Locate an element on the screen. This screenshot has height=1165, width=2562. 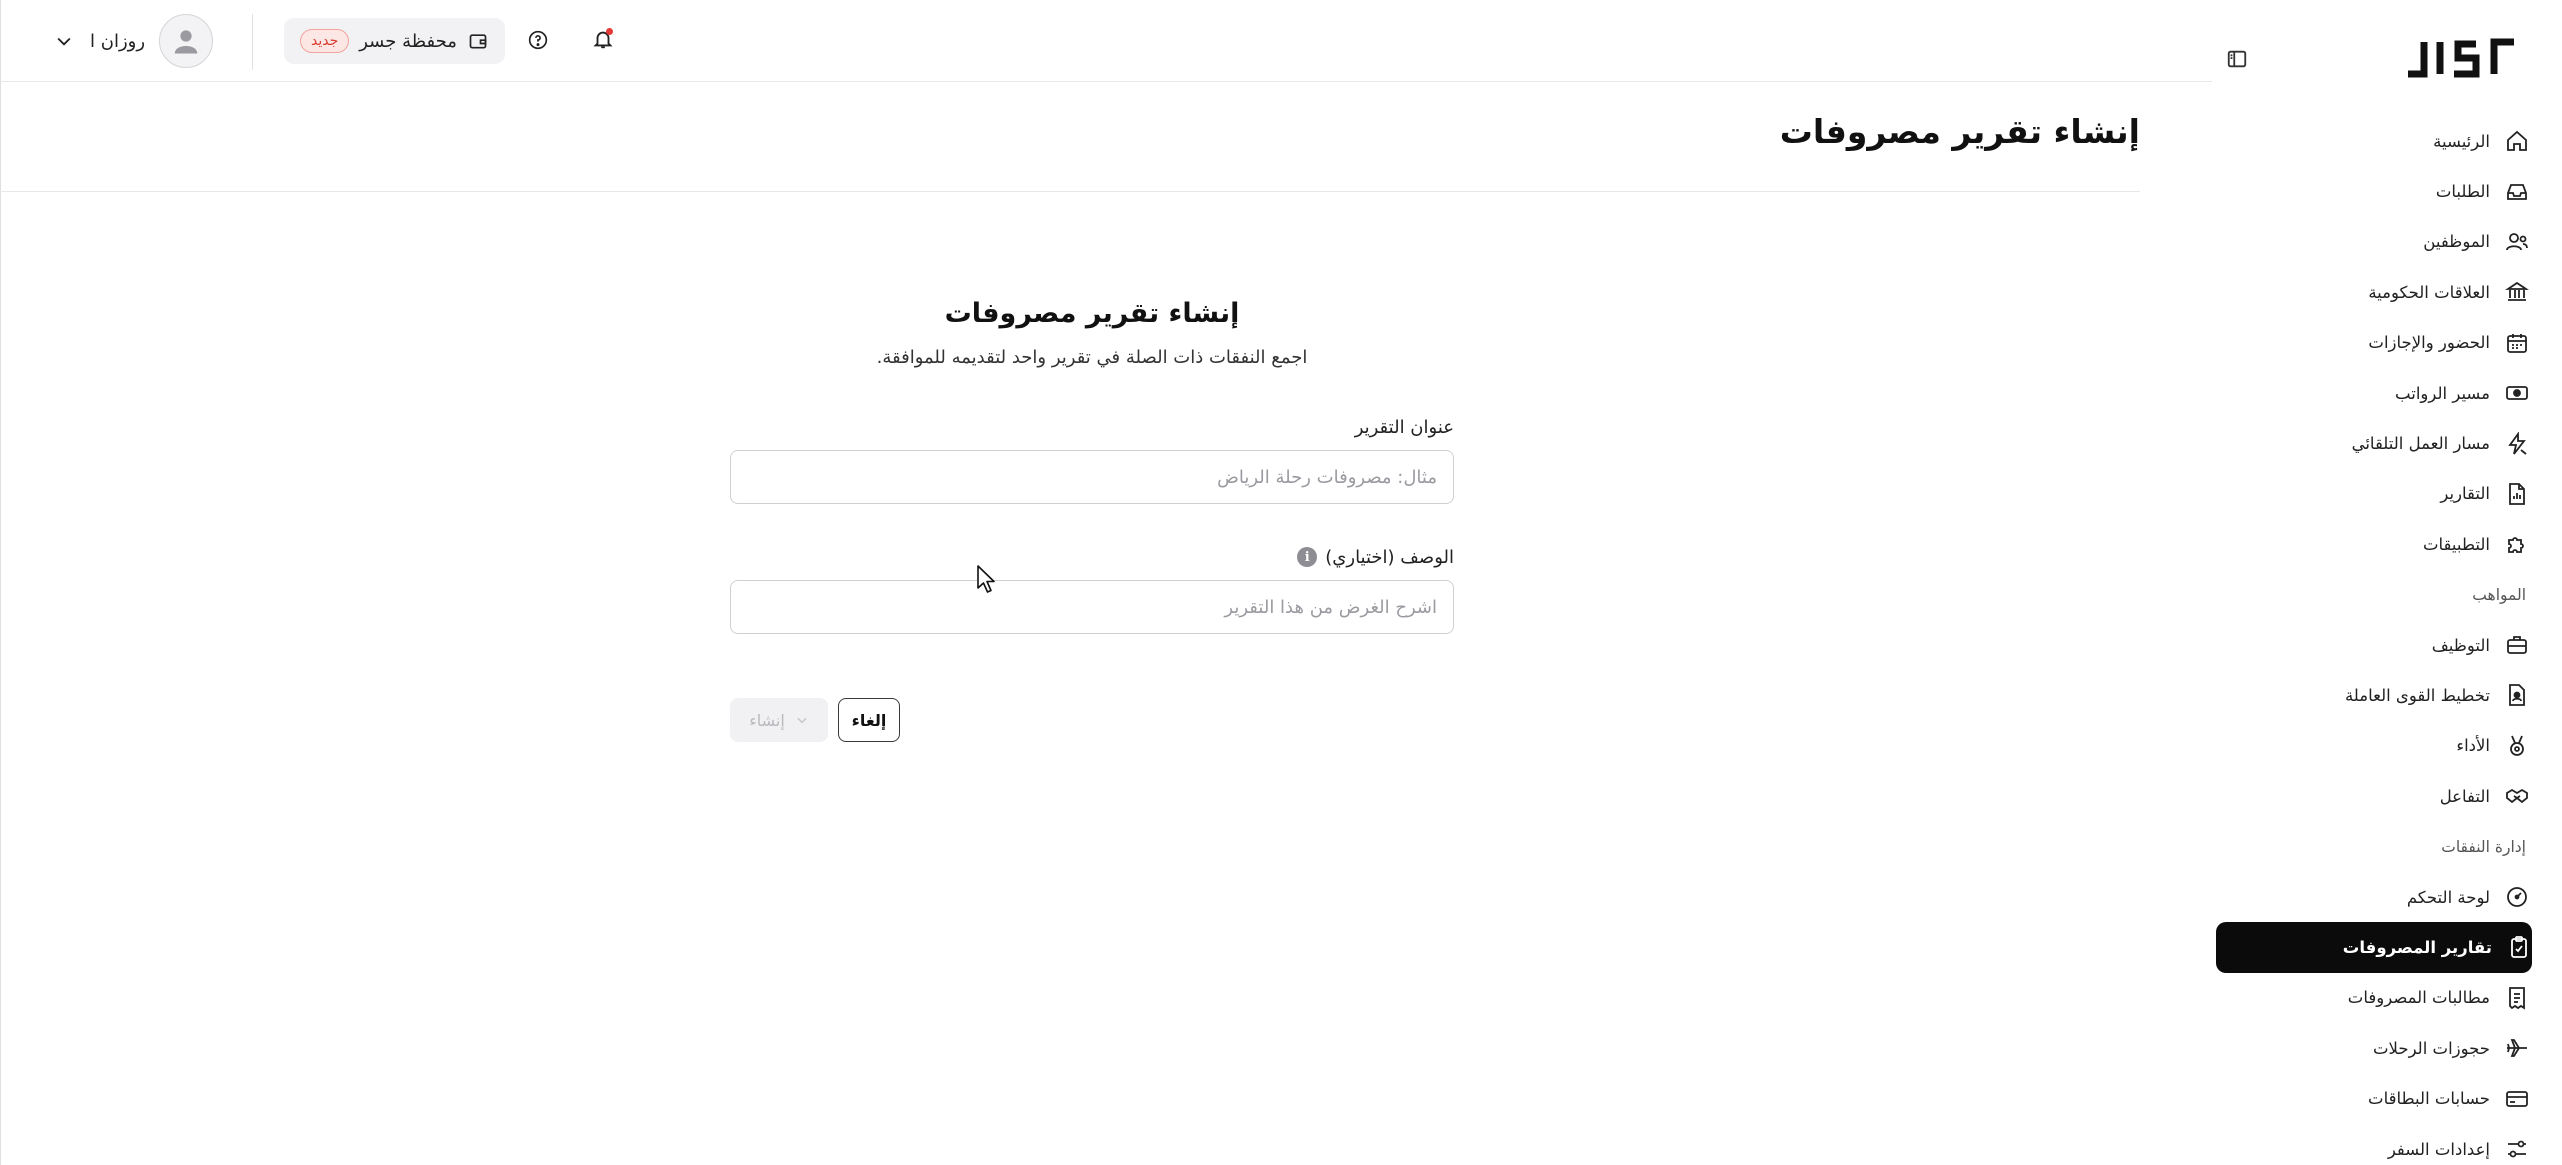
create-button: إنشاء is located at coordinates (779, 720).